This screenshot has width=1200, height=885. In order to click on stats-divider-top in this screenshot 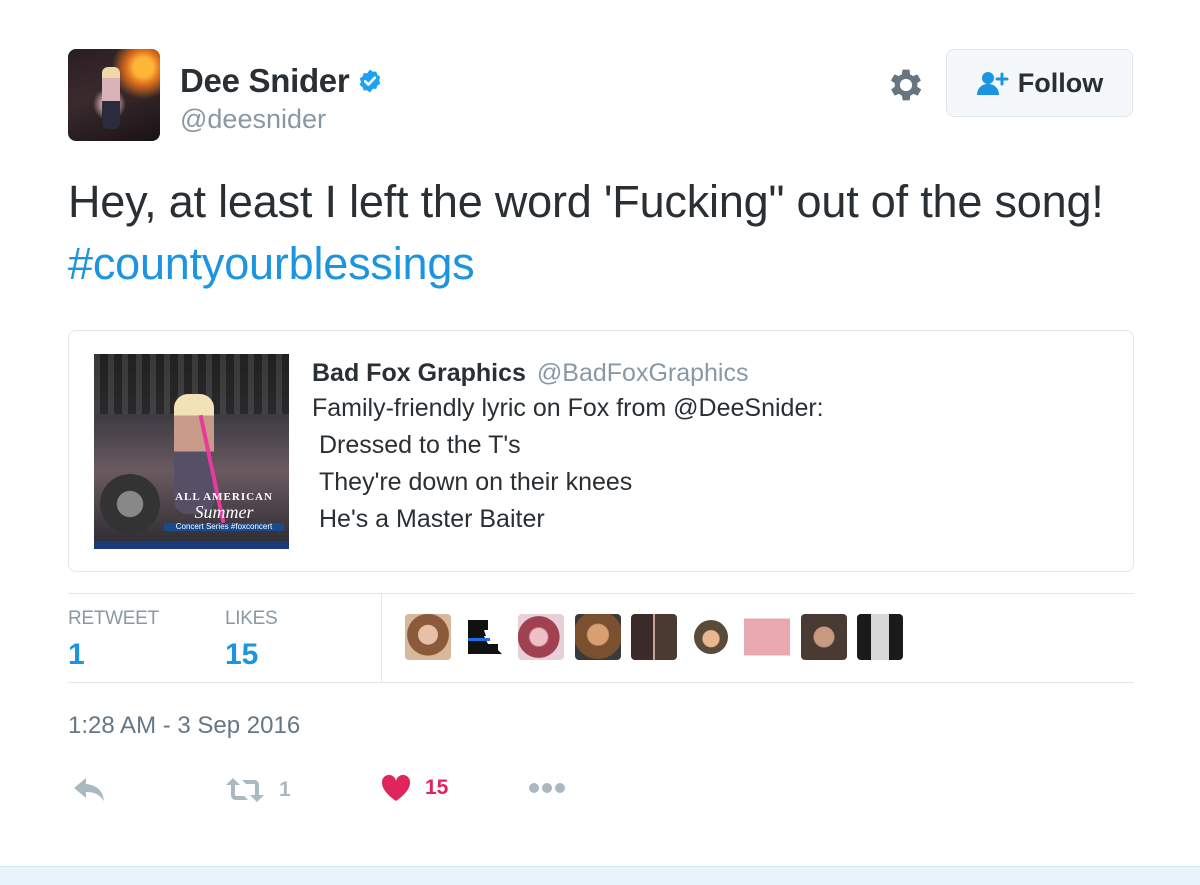, I will do `click(601, 593)`.